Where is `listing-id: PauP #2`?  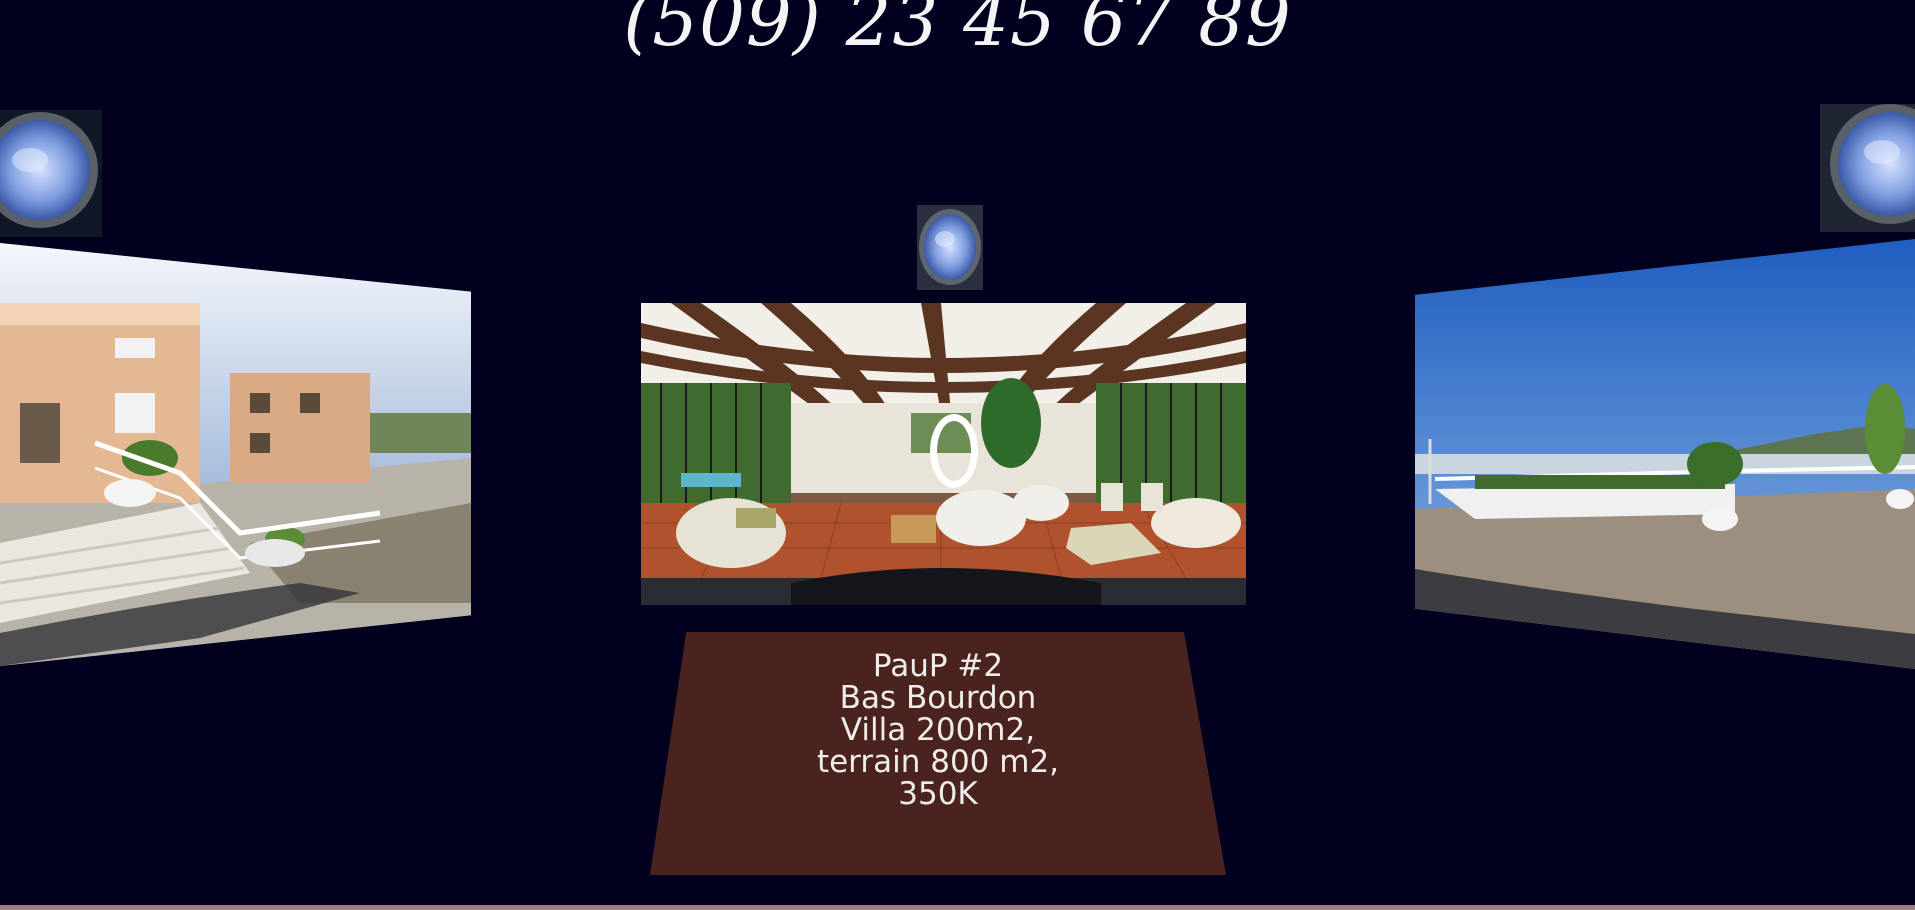
listing-id: PauP #2 is located at coordinates (938, 666).